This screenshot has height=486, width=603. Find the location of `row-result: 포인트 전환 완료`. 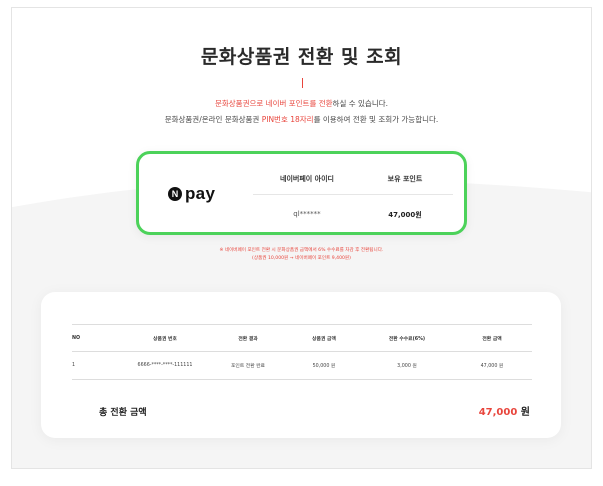

row-result: 포인트 전환 완료 is located at coordinates (248, 366).